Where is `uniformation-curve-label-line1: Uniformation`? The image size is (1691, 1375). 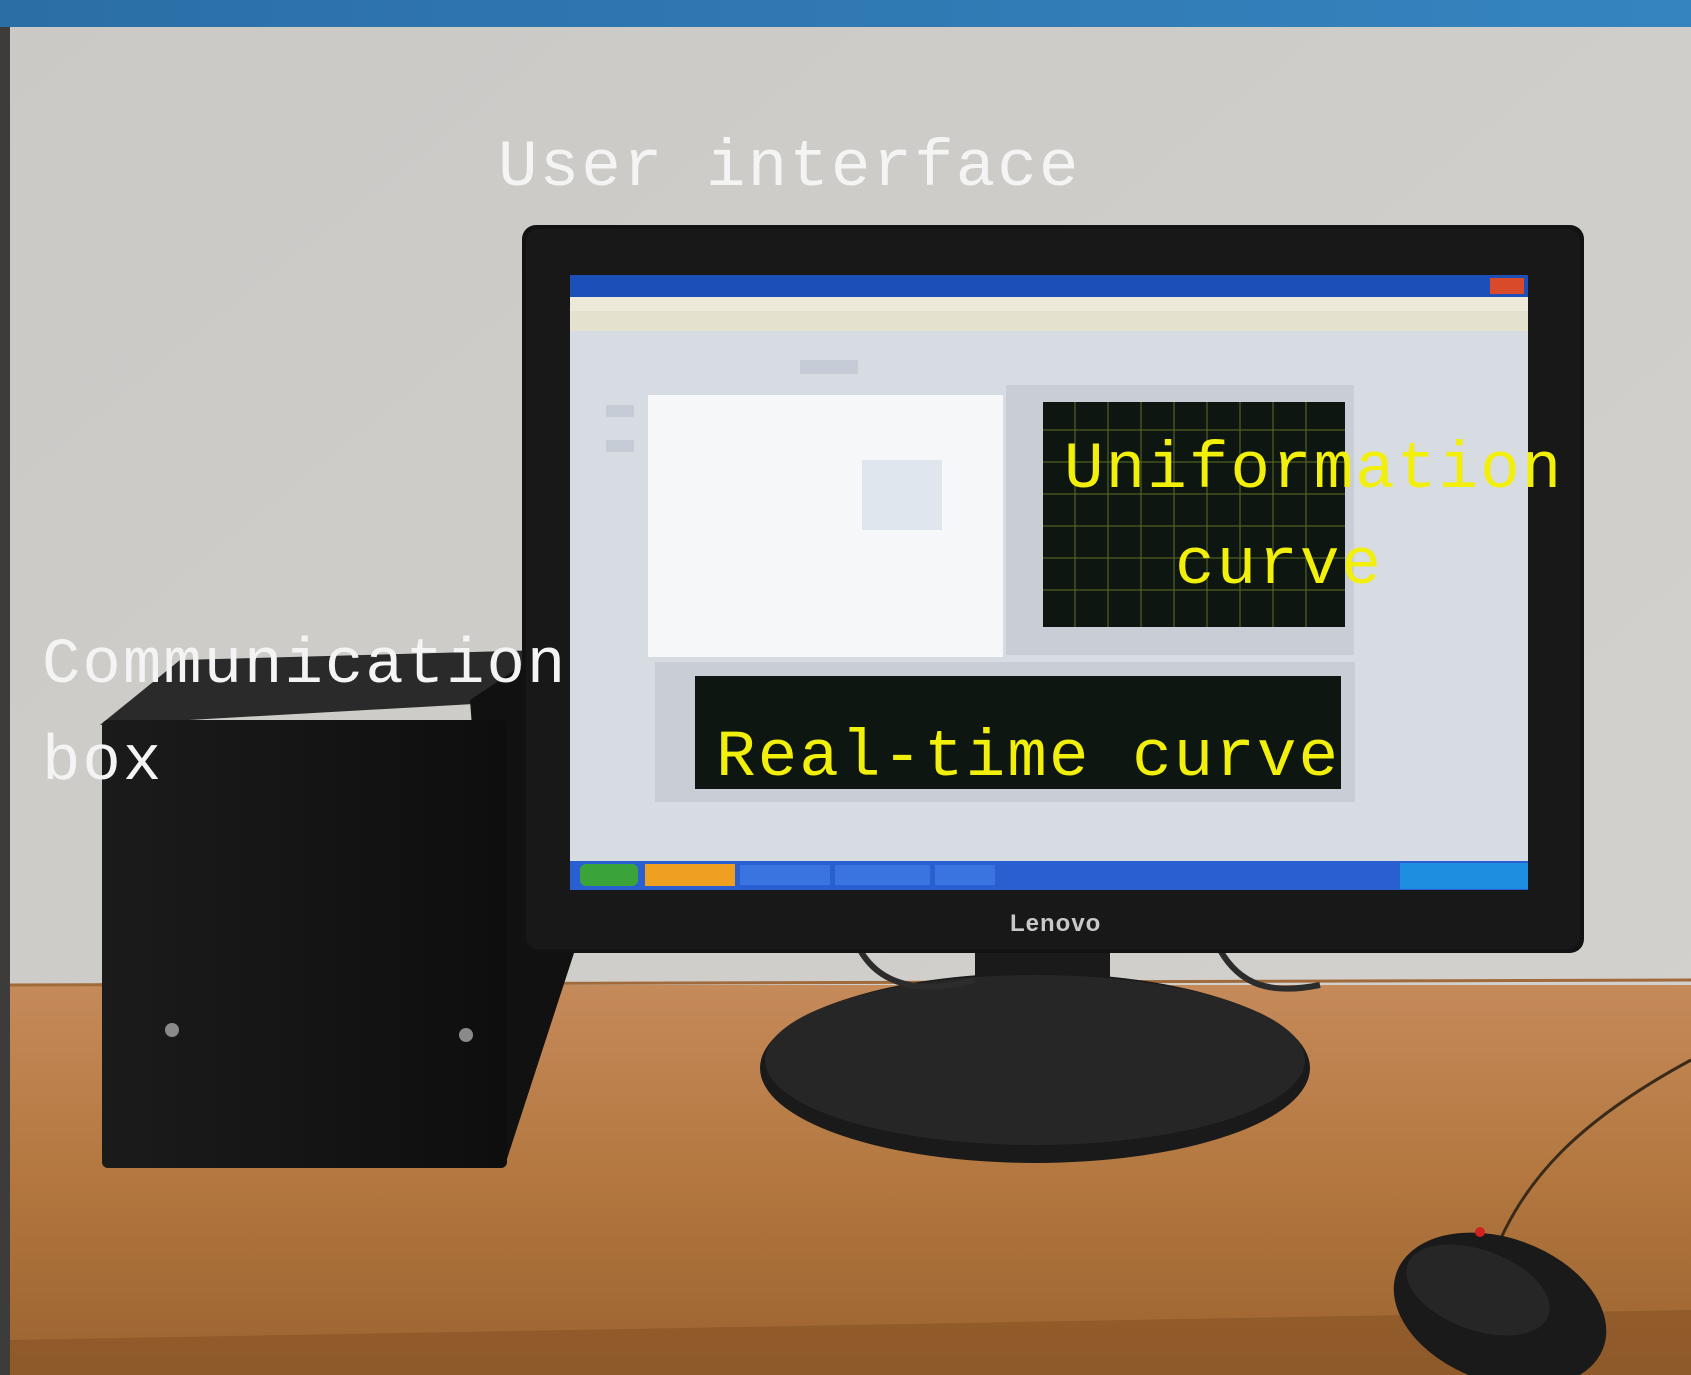
uniformation-curve-label-line1: Uniformation is located at coordinates (1314, 469).